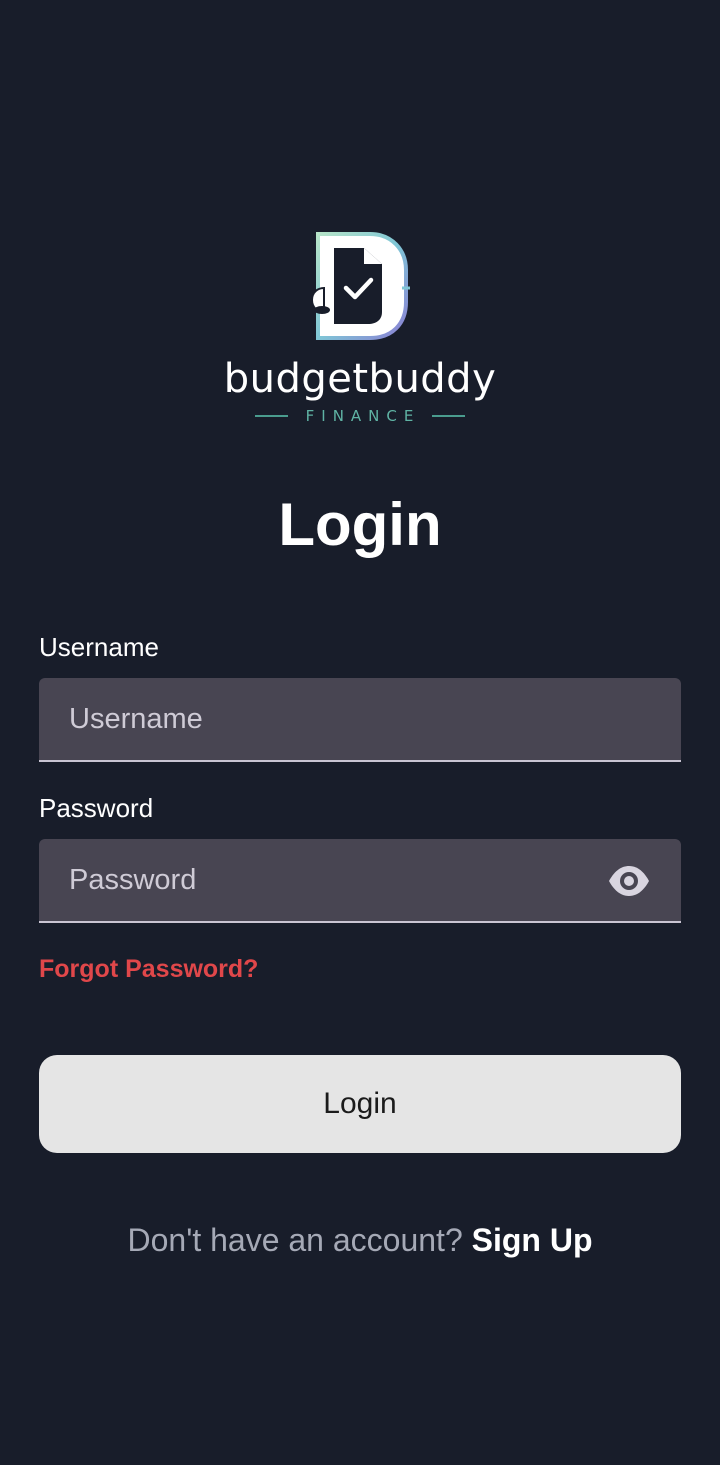 The width and height of the screenshot is (720, 1465). Describe the element at coordinates (360, 379) in the screenshot. I see `brand-name: budgetbuddy` at that location.